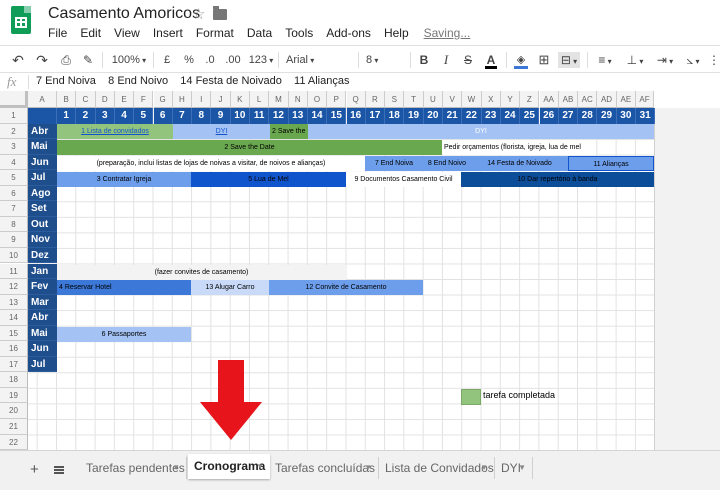 The image size is (720, 490). I want to click on horizontal-align-icon: ≡, so click(605, 60).